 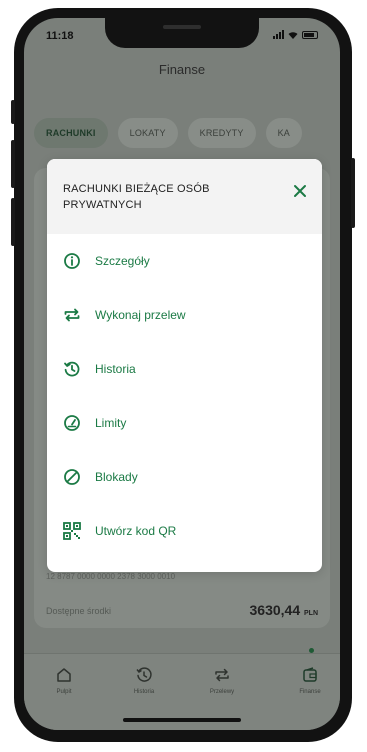 I want to click on status-icons, so click(x=295, y=34).